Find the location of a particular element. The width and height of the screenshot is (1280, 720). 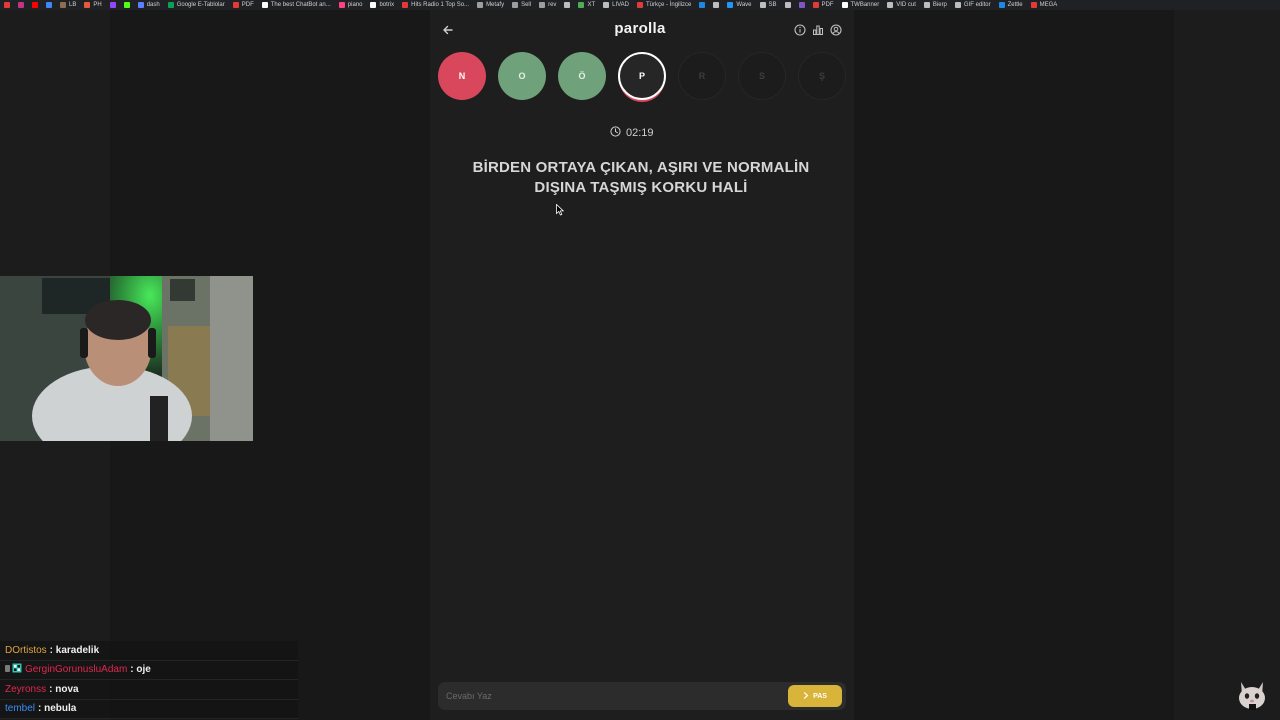

letter-circle: P is located at coordinates (642, 76).